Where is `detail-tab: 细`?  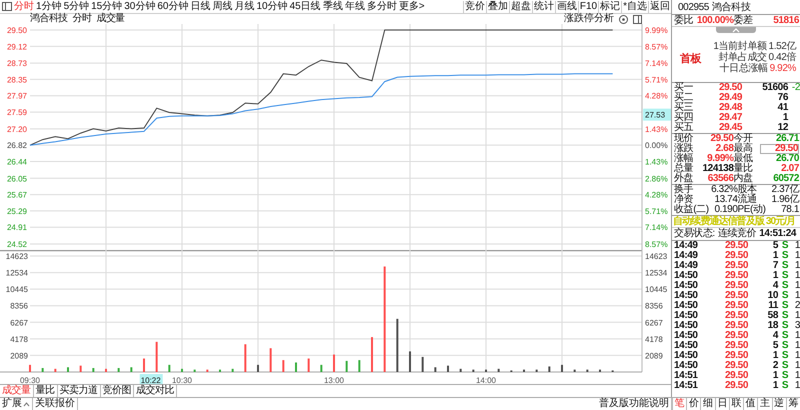 detail-tab: 细 is located at coordinates (707, 404).